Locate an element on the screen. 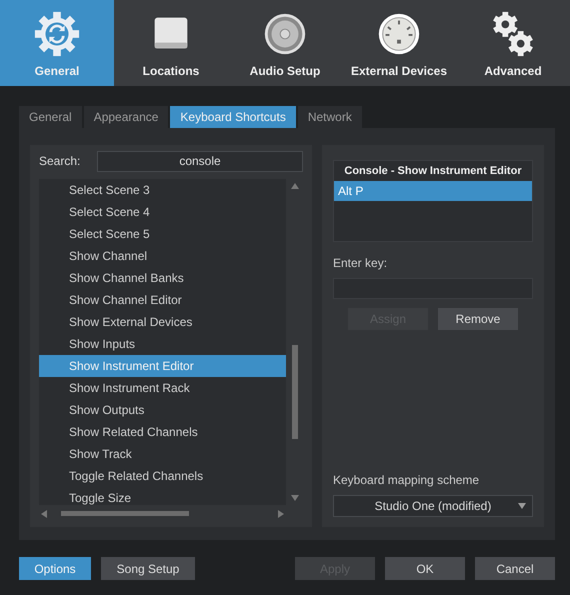 This screenshot has height=595, width=570. command-item: Toggle Related Channels is located at coordinates (162, 476).